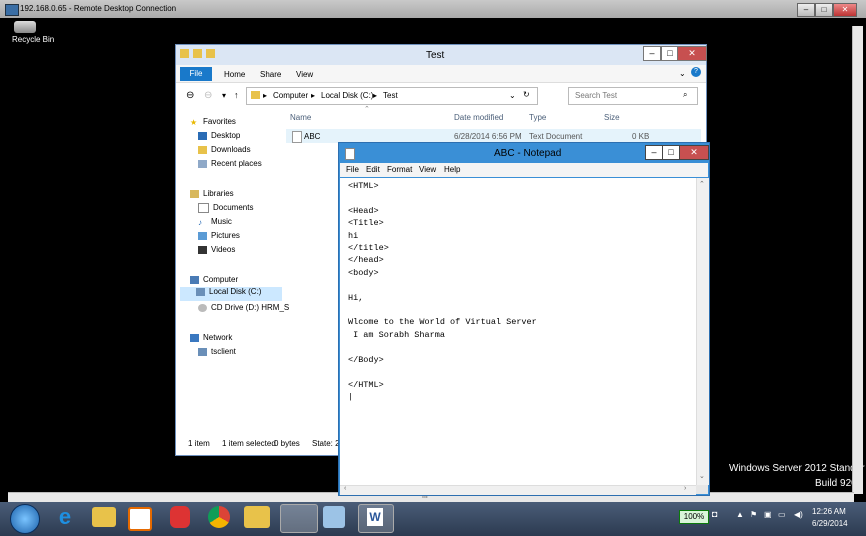  What do you see at coordinates (671, 152) in the screenshot?
I see `notepad-maximize-button: □` at bounding box center [671, 152].